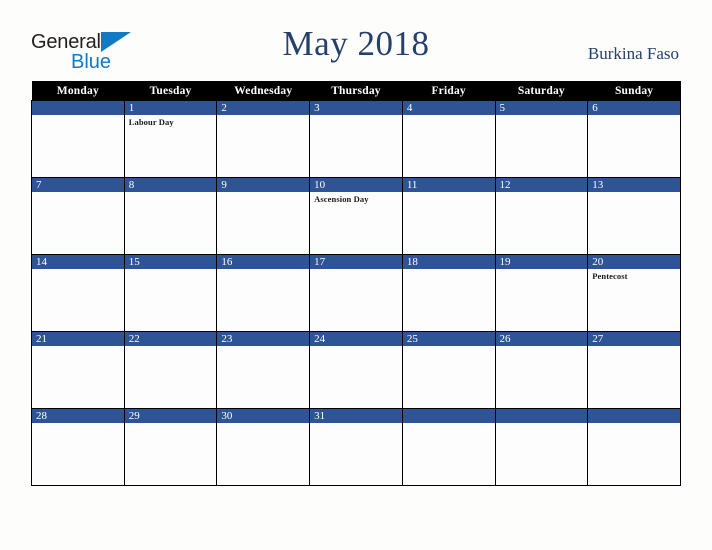 This screenshot has height=550, width=712. I want to click on day-number: 10, so click(356, 185).